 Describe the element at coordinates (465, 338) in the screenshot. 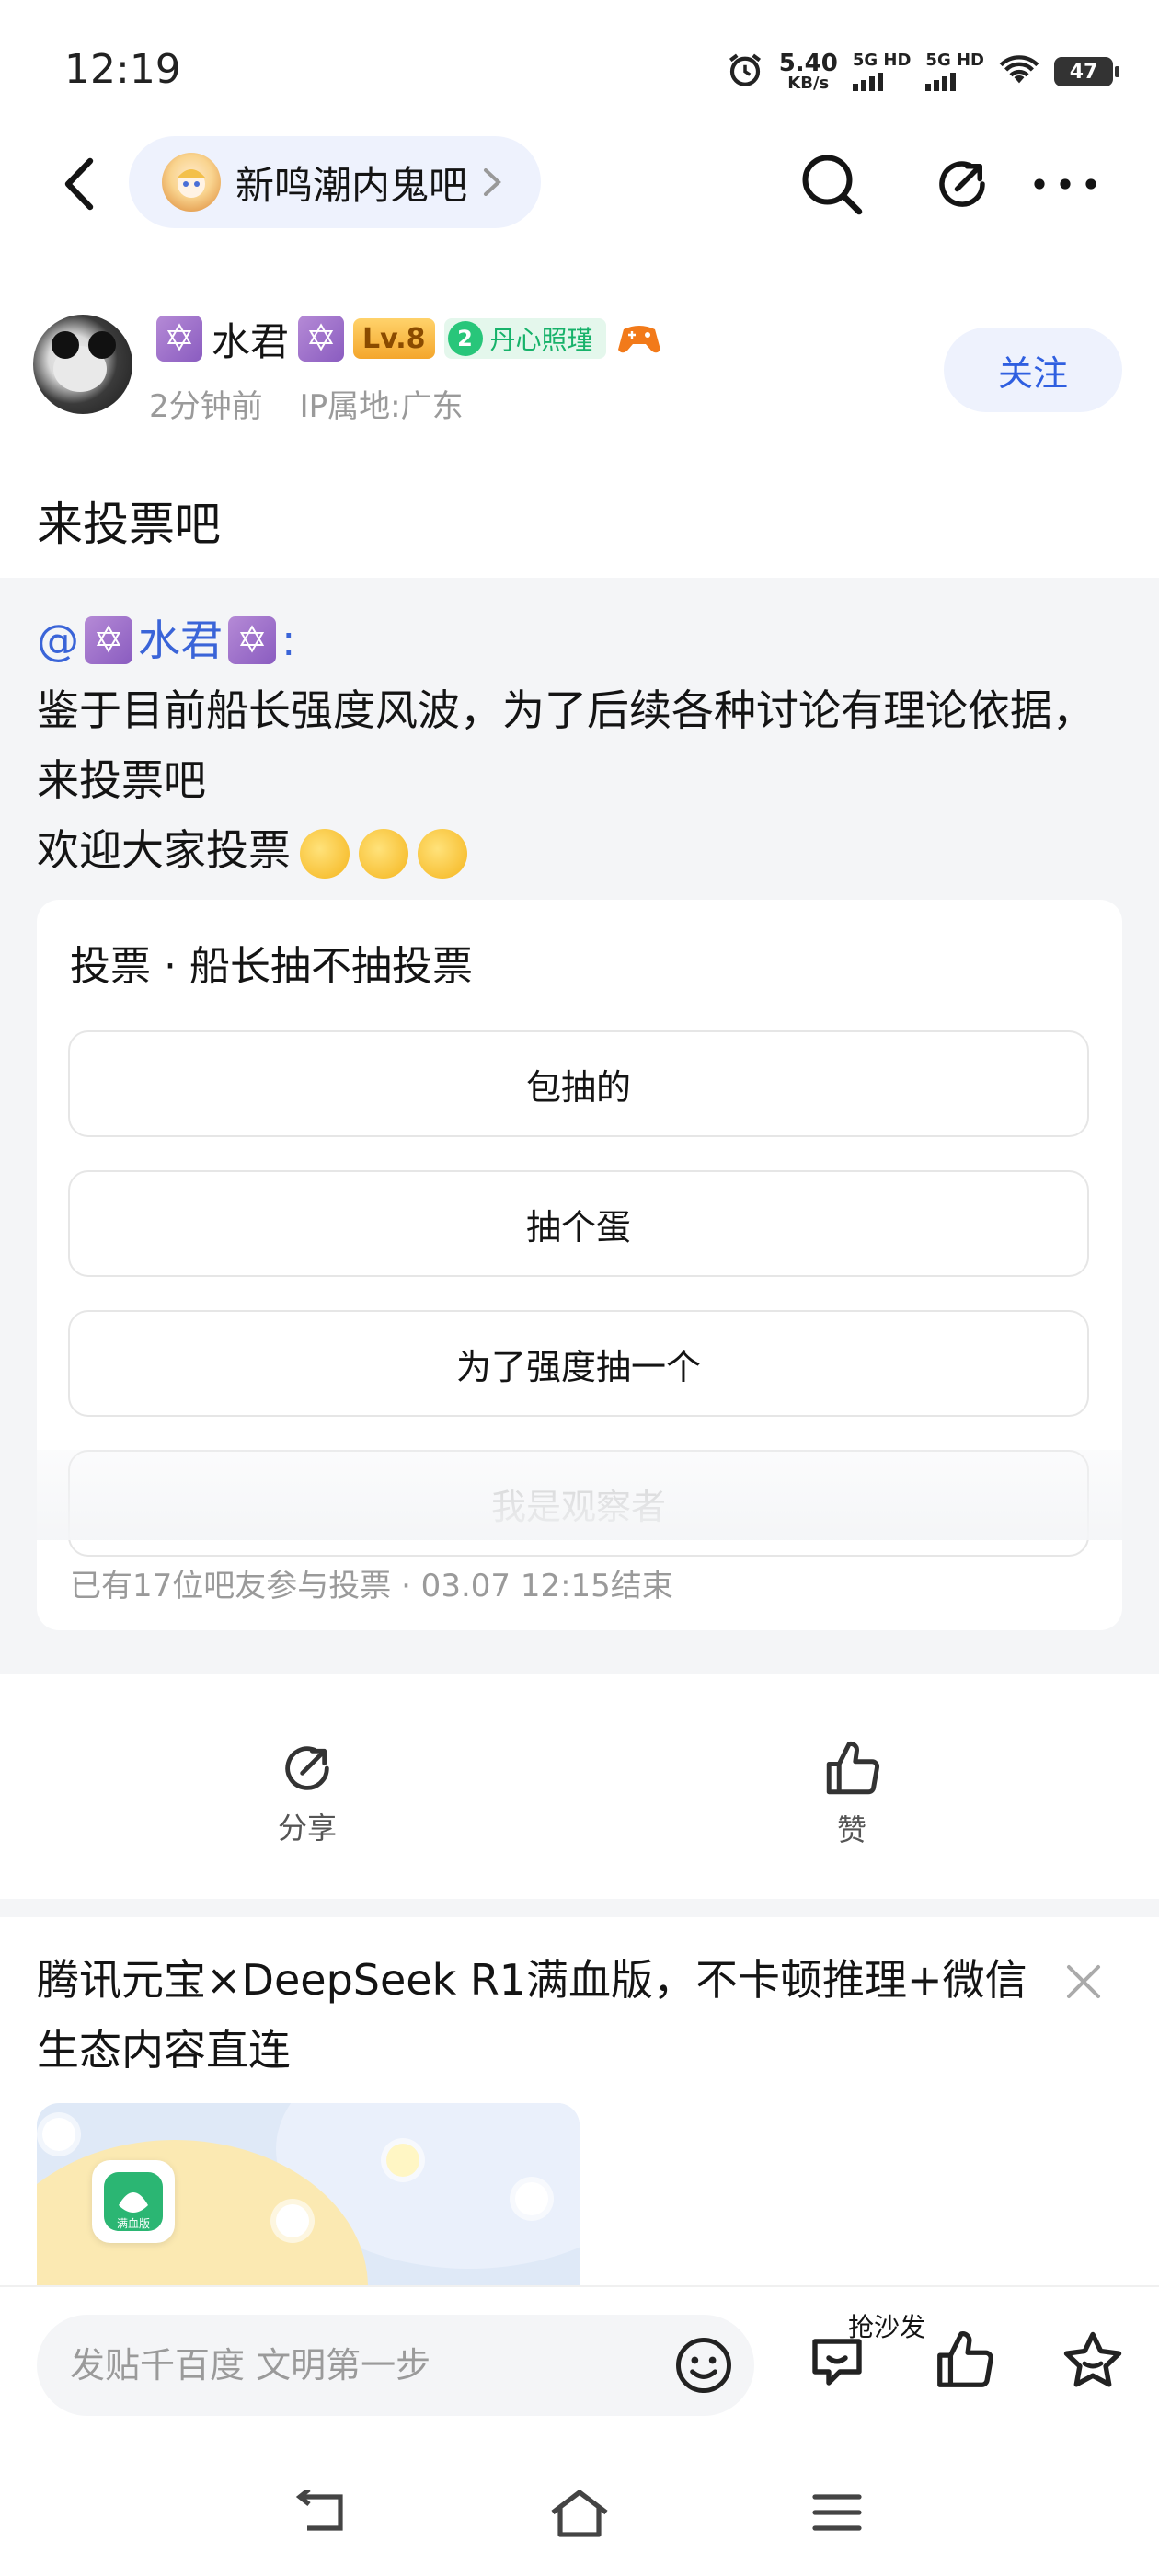

I see `honor-level: 2` at that location.